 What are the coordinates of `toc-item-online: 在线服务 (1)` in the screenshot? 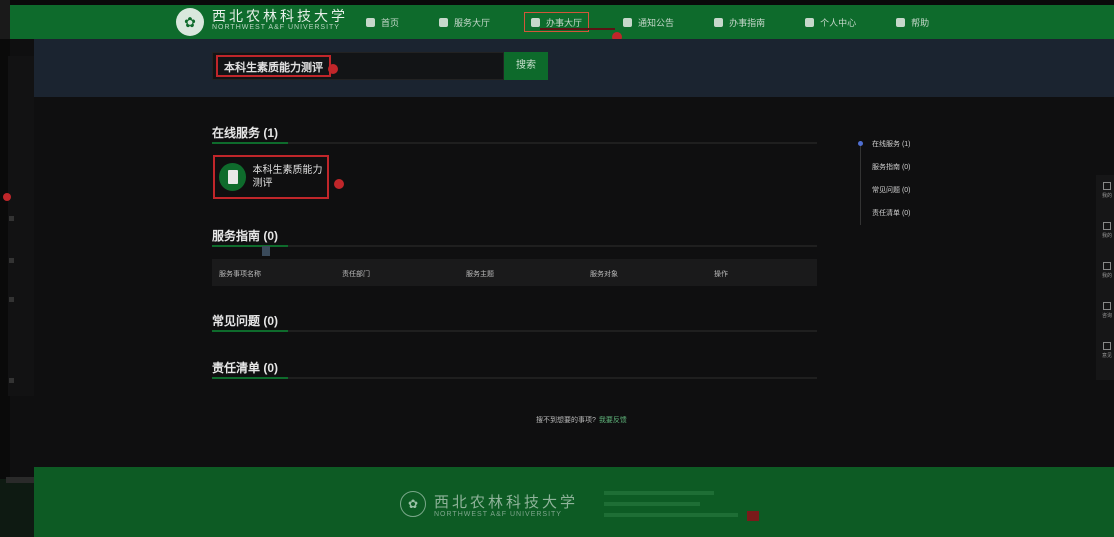 It's located at (891, 144).